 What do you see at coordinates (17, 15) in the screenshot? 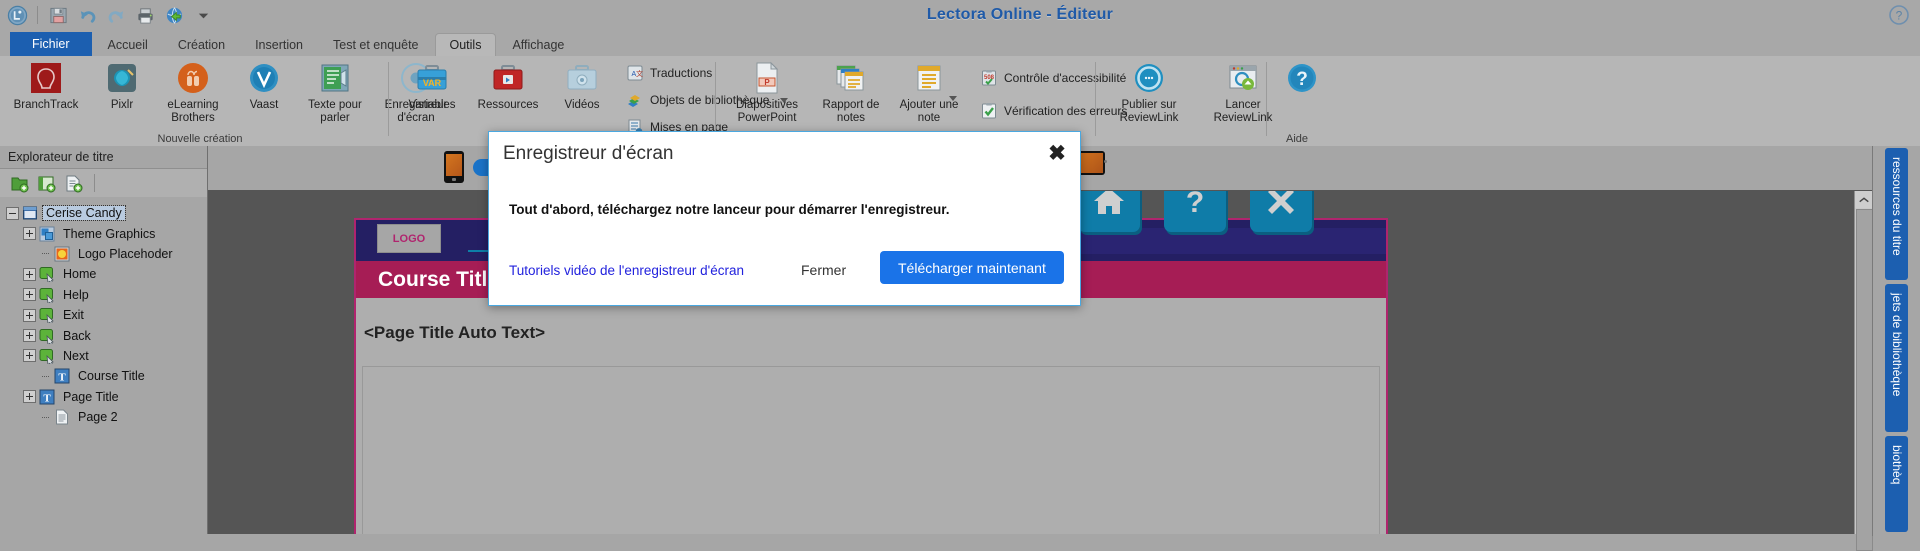
I see `lectora-logo-icon` at bounding box center [17, 15].